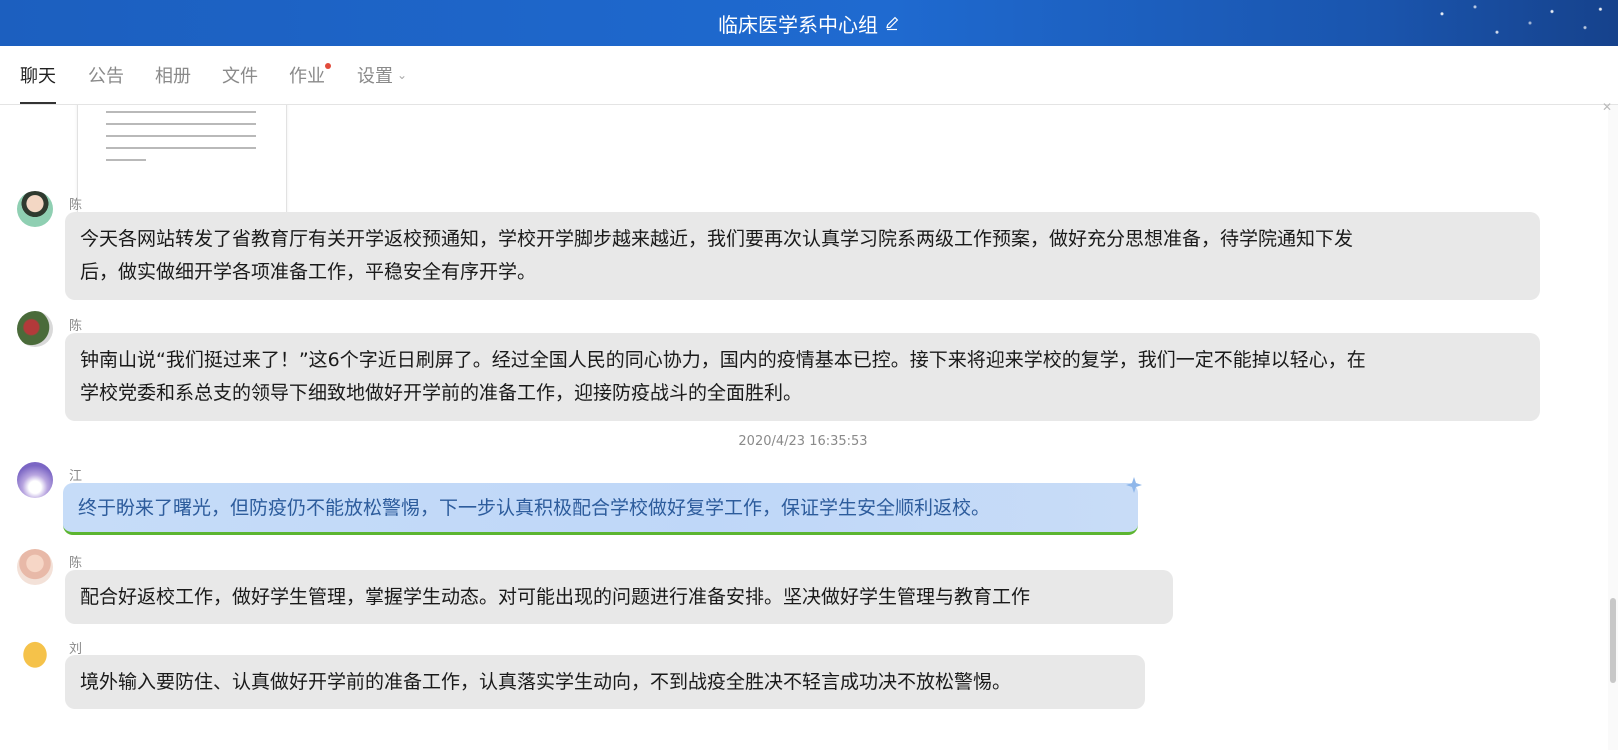 The height and width of the screenshot is (750, 1618). I want to click on group-title: 临床医学系中心组, so click(798, 24).